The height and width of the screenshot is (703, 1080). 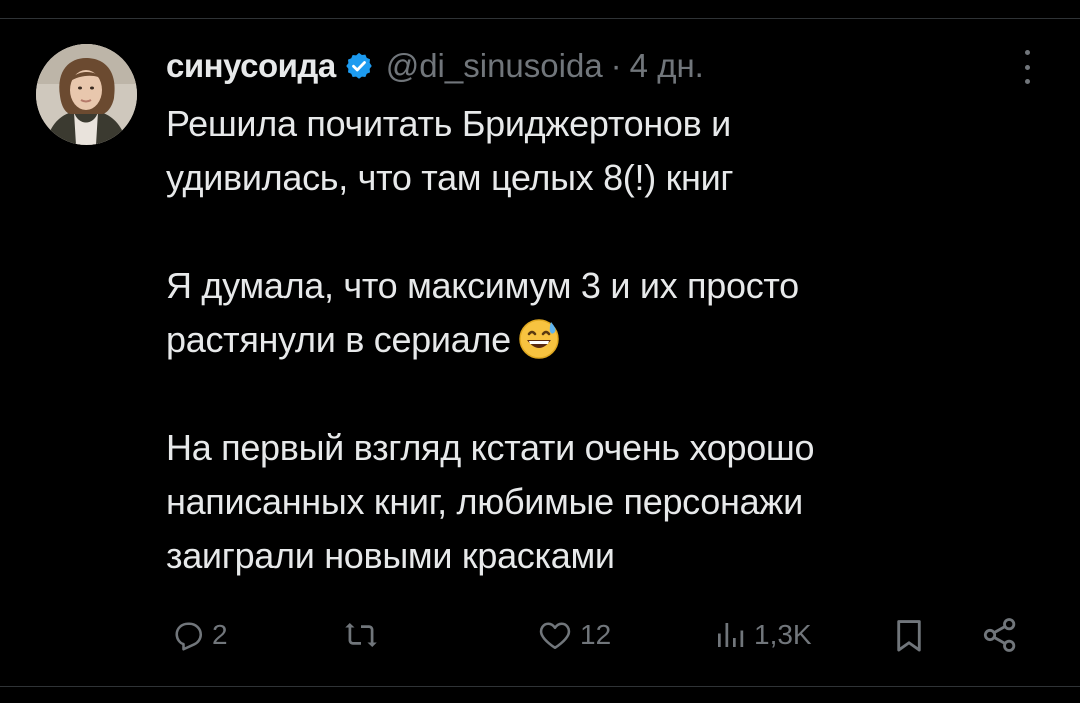 What do you see at coordinates (494, 66) in the screenshot?
I see `user-handle: @di_sinusoida` at bounding box center [494, 66].